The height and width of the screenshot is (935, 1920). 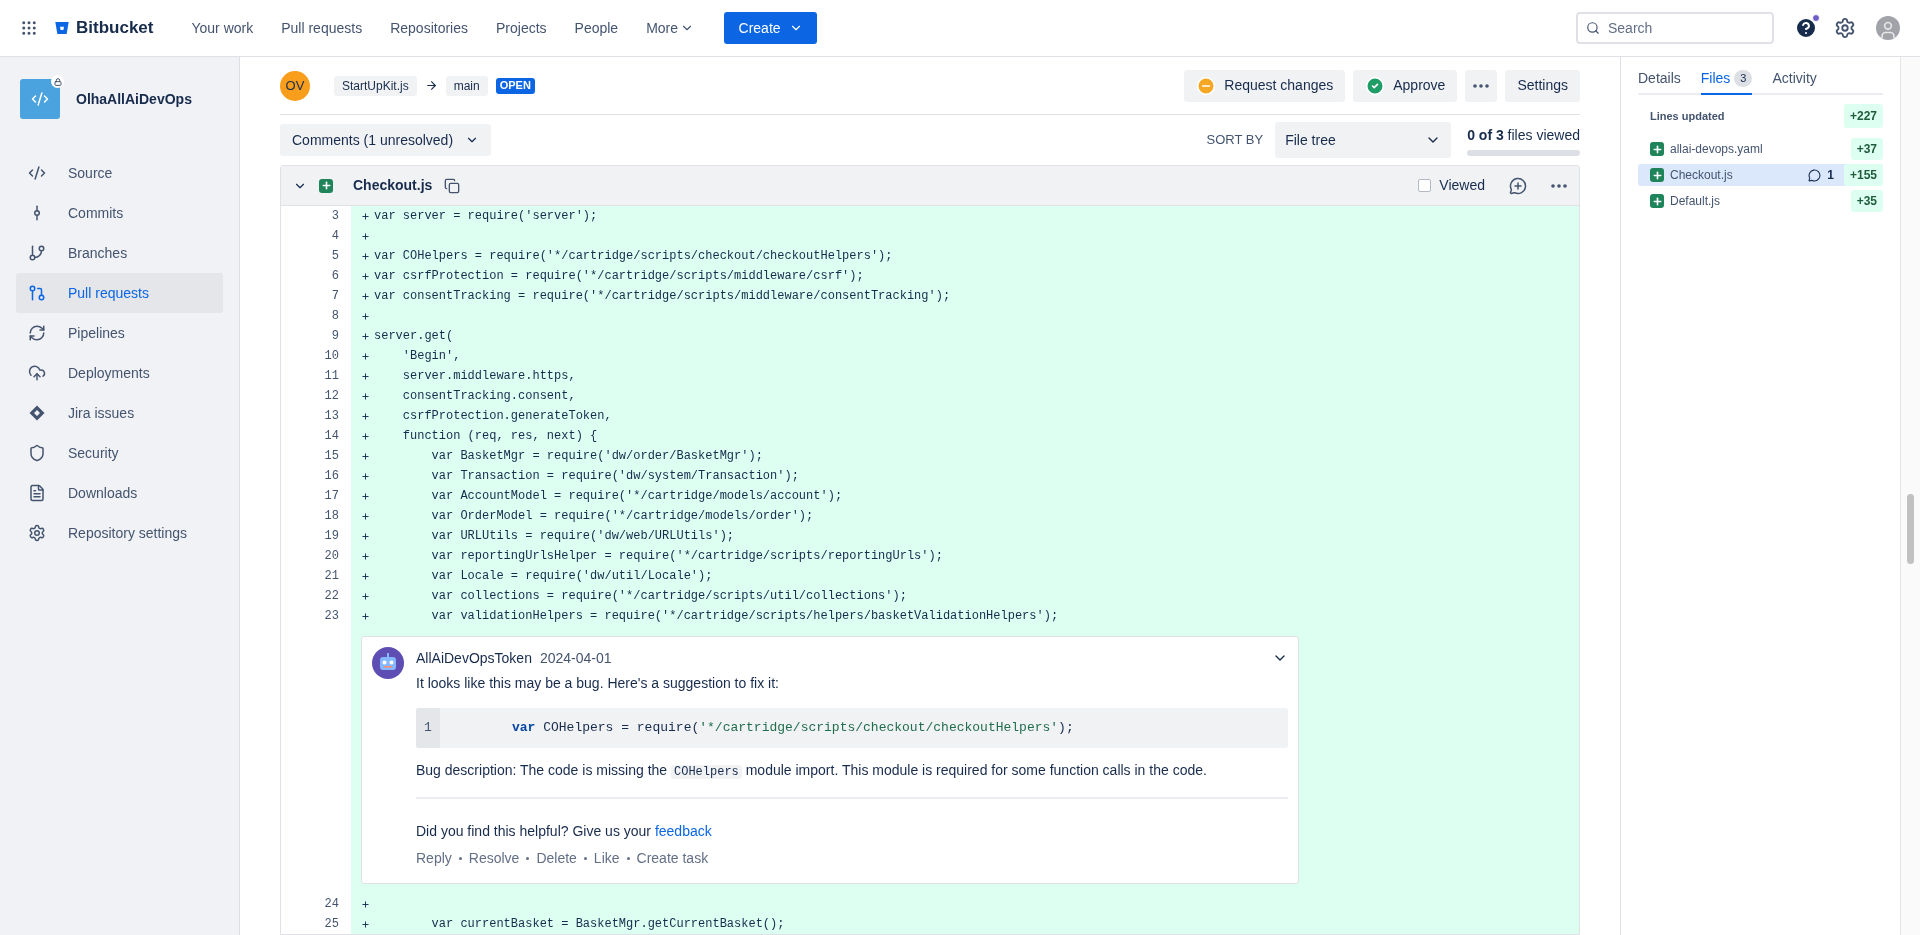 I want to click on bucket-logo-icon, so click(x=62, y=28).